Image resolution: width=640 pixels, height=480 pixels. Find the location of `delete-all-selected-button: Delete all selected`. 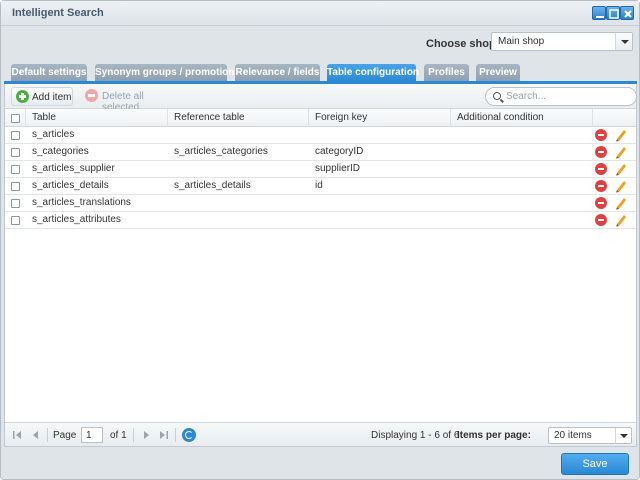

delete-all-selected-button: Delete all selected is located at coordinates (129, 100).